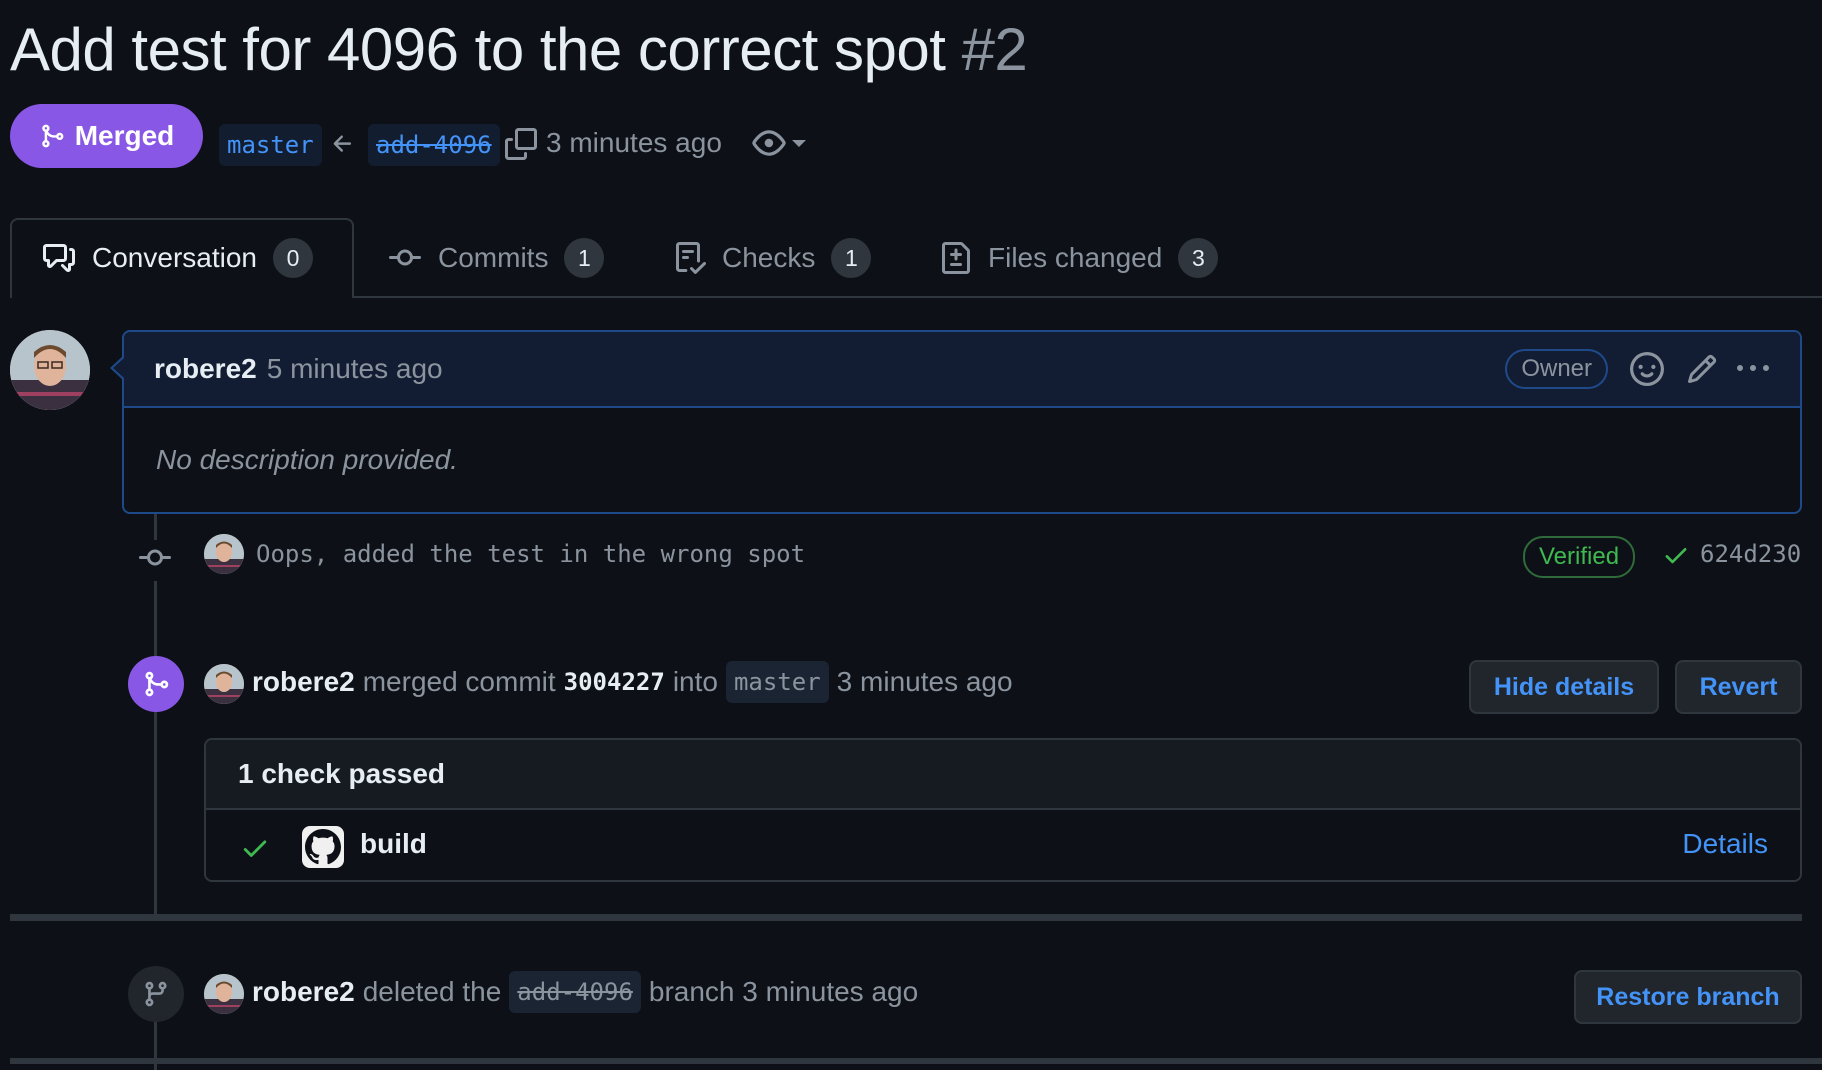 This screenshot has width=1822, height=1070. I want to click on base-branch-label: master, so click(270, 145).